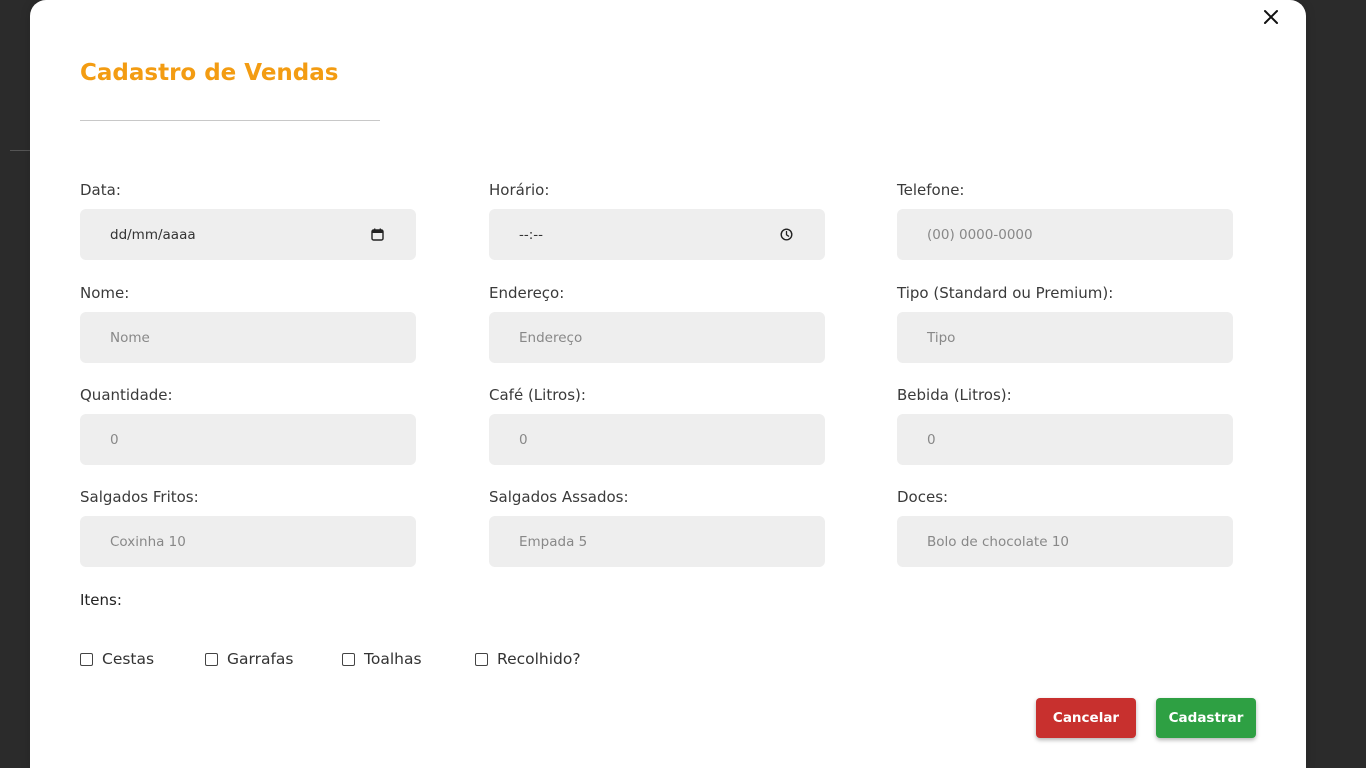  I want to click on telefone-input: (00) 0000-0000, so click(1065, 234).